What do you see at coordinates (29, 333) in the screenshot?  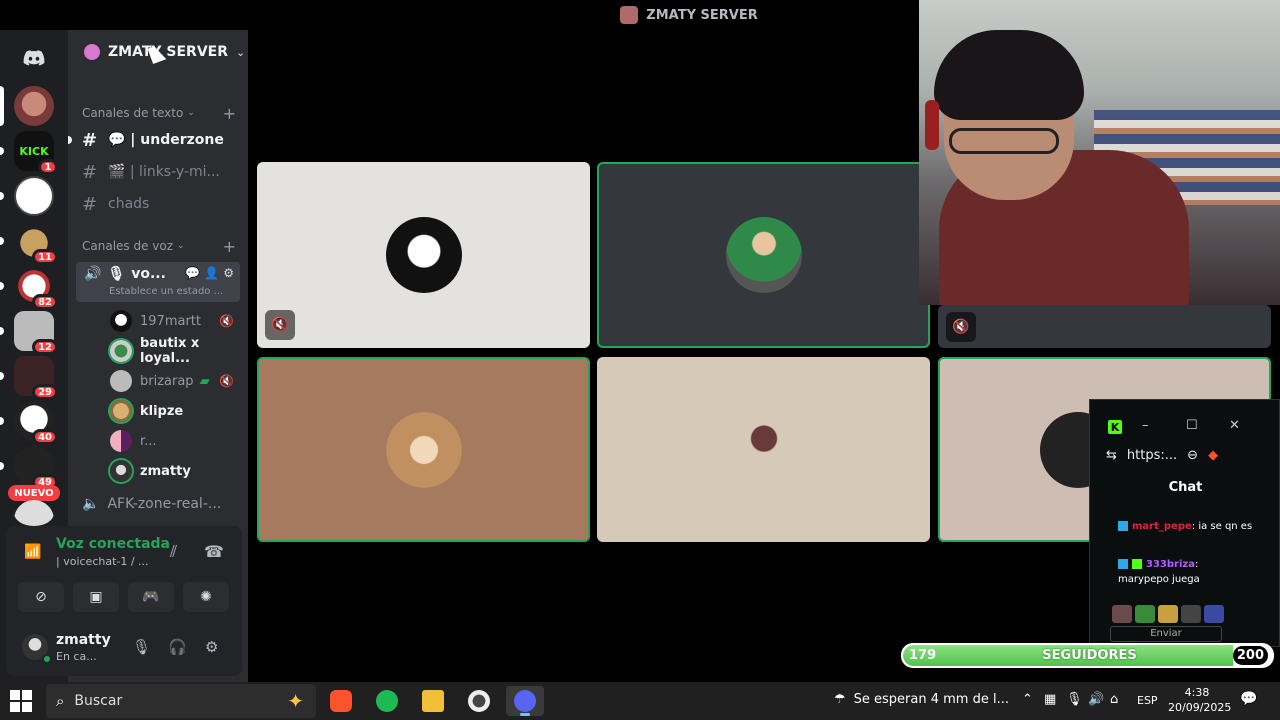 I see `server-item-6: 12` at bounding box center [29, 333].